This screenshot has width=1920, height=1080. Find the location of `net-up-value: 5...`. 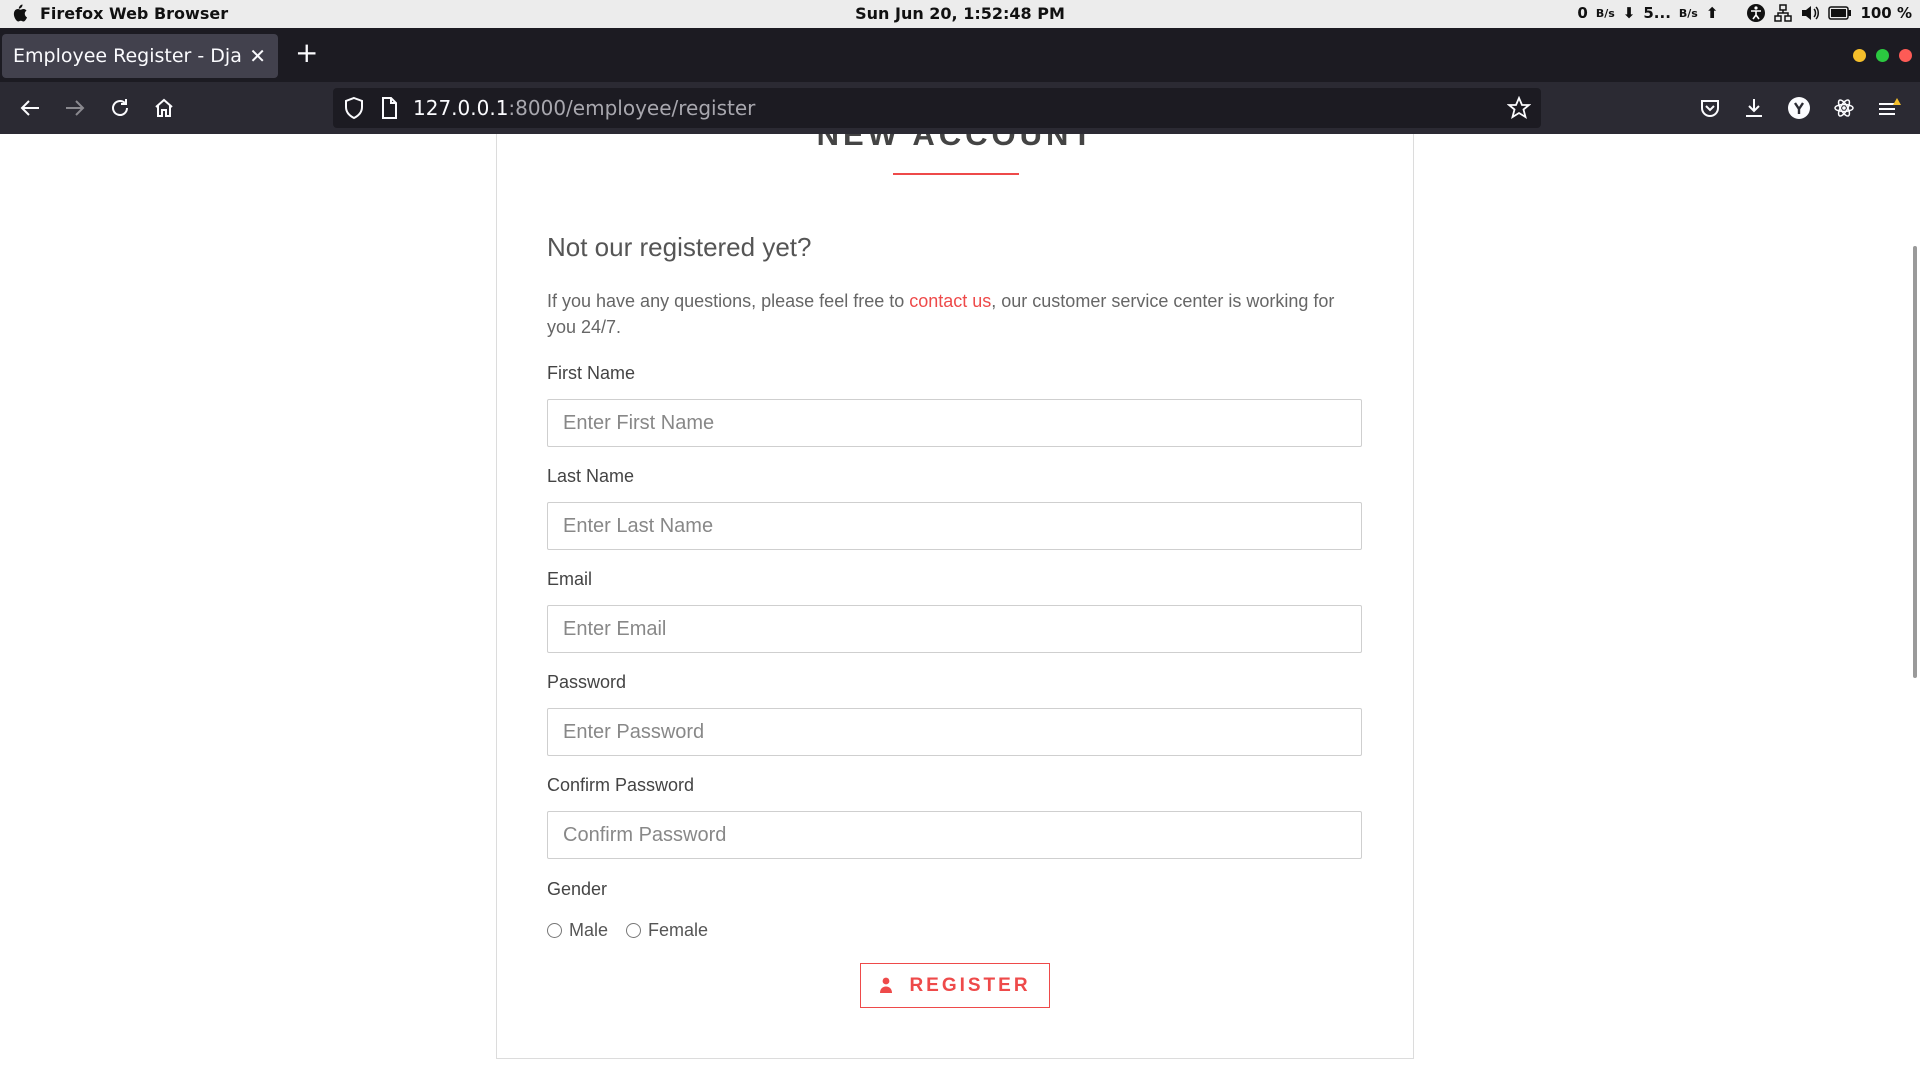

net-up-value: 5... is located at coordinates (1657, 13).